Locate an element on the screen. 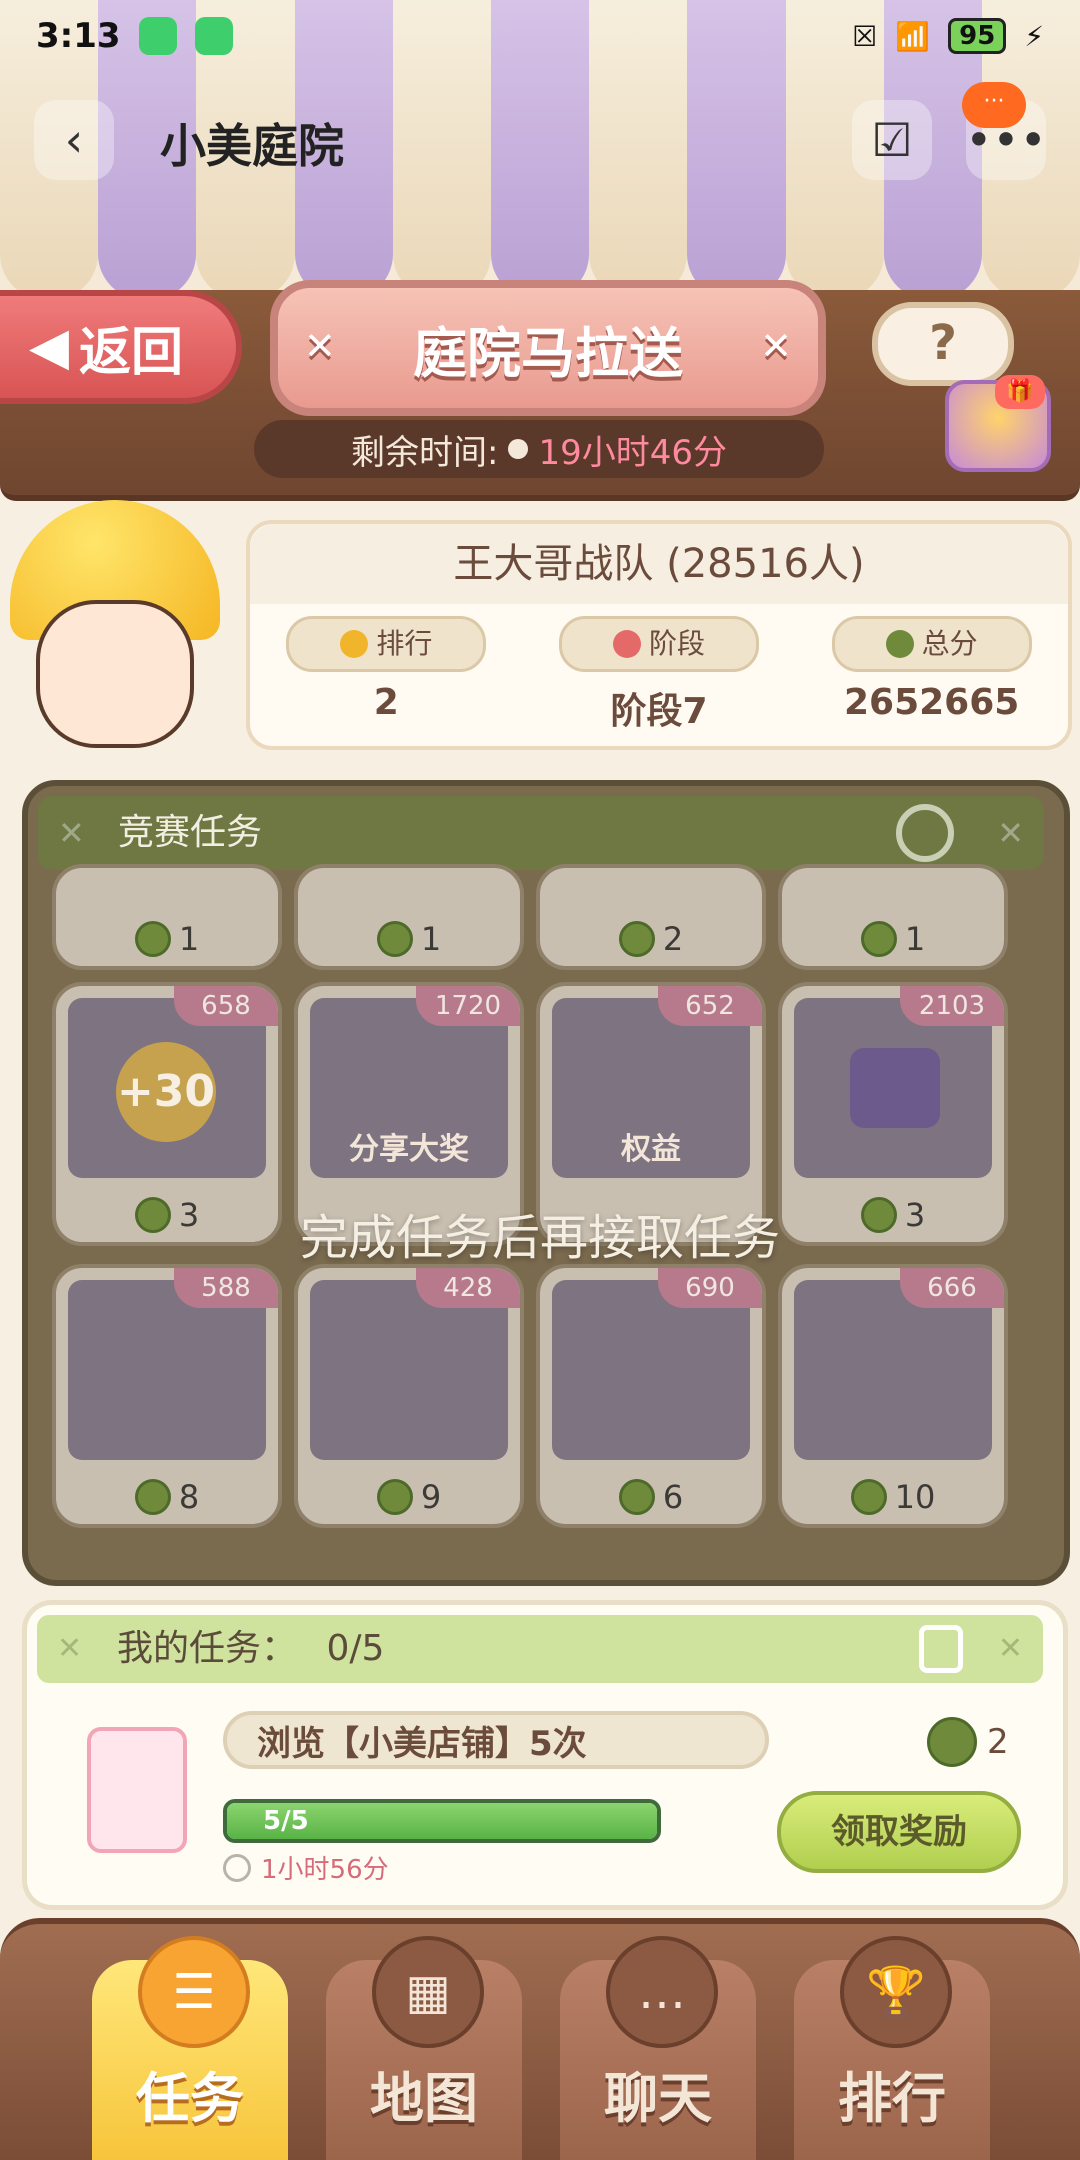  task-card: 666 10 is located at coordinates (893, 1396).